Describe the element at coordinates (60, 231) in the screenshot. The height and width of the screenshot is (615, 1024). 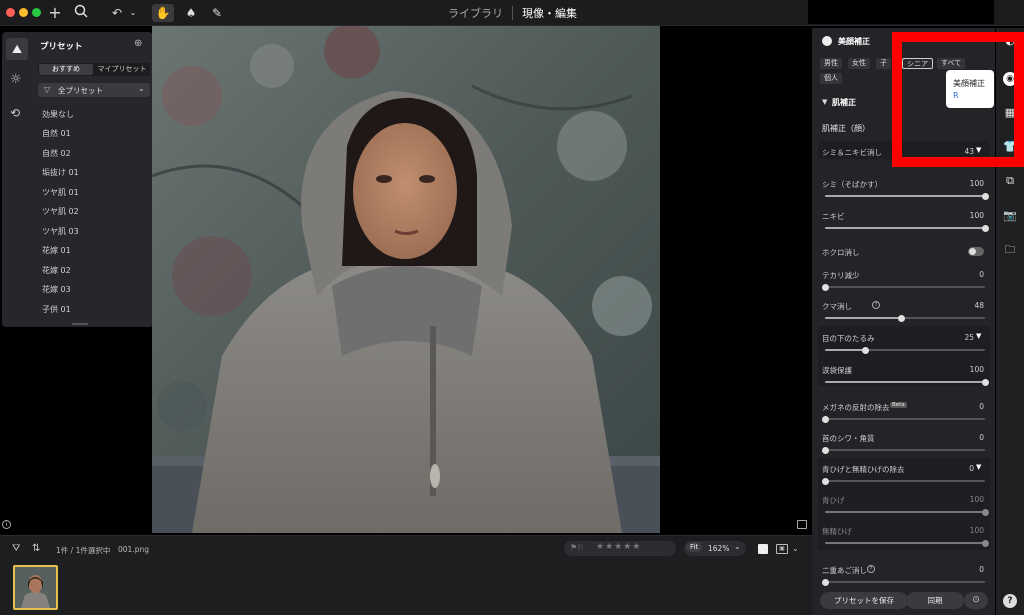
I see `preset-item: ツヤ肌 03` at that location.